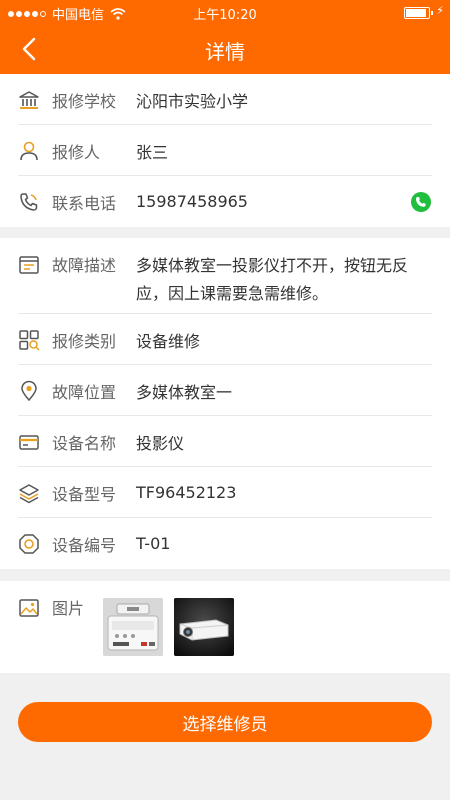  Describe the element at coordinates (29, 340) in the screenshot. I see `category-icon` at that location.